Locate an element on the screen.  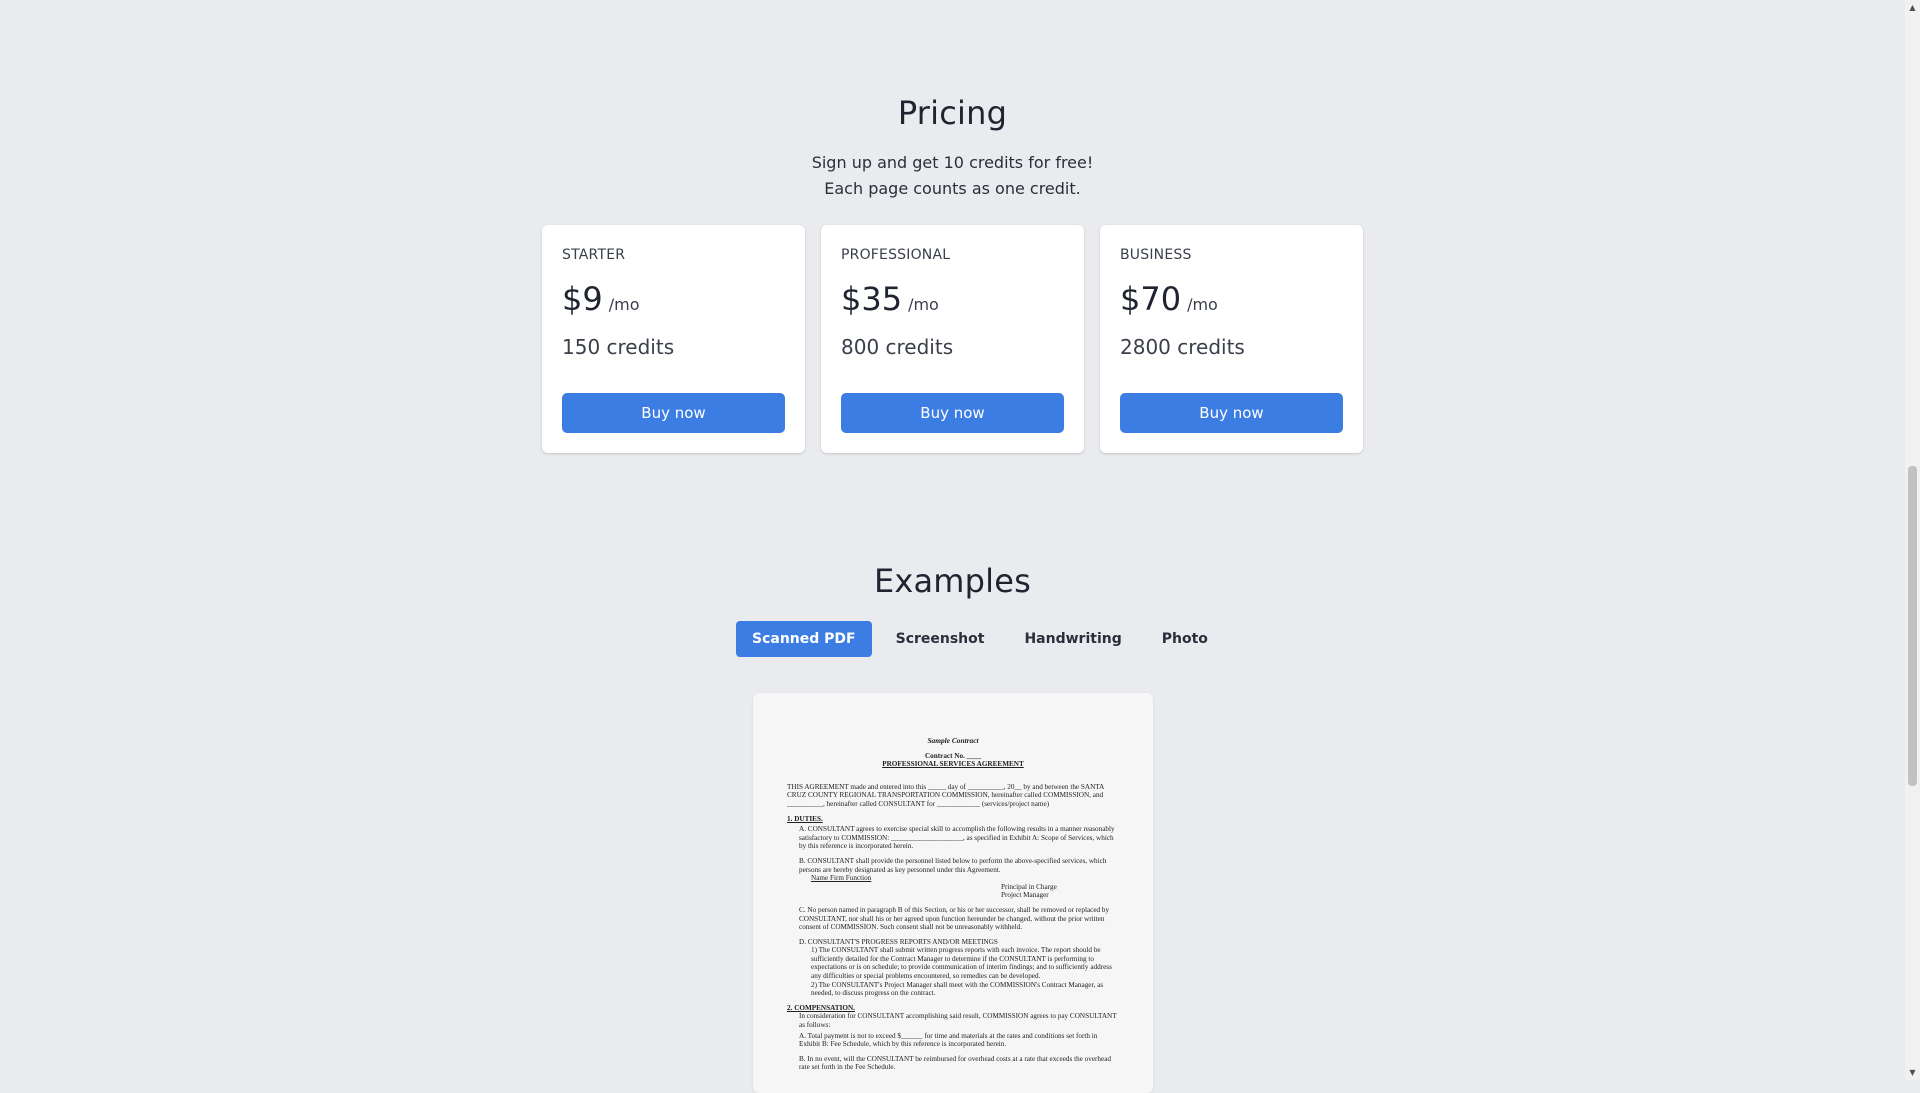
price-amount: $35 is located at coordinates (872, 299).